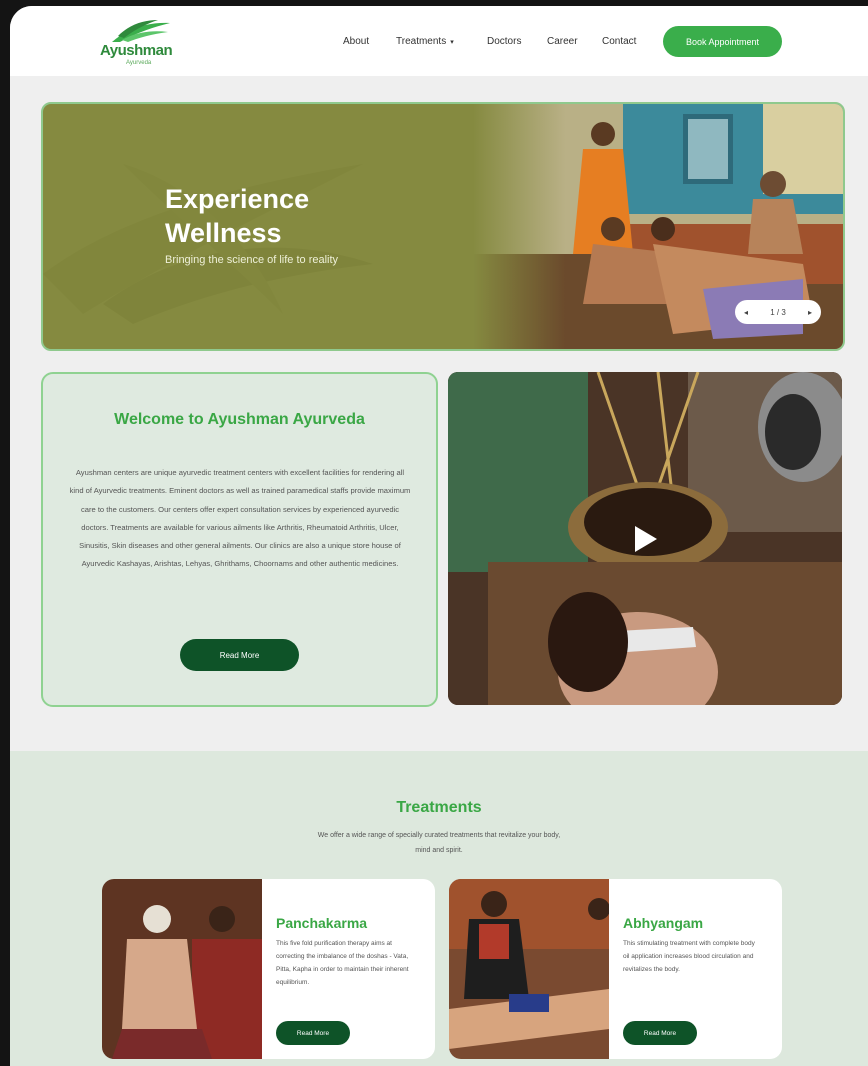  Describe the element at coordinates (421, 41) in the screenshot. I see `nav-treatments-label: Treatments` at that location.